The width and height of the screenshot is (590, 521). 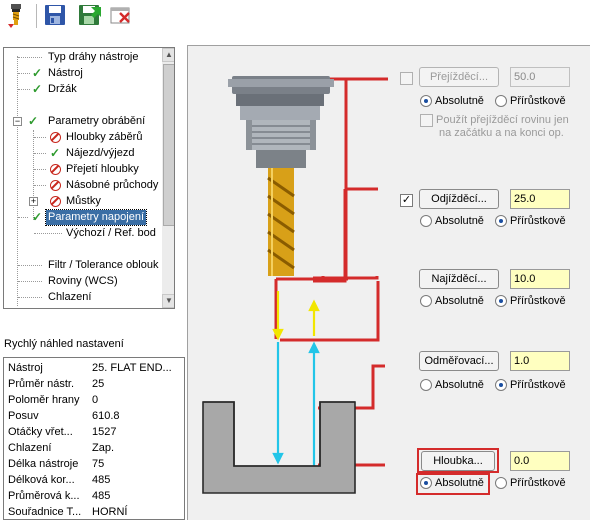 I want to click on tree-item-planes: Roviny (WCS), so click(x=84, y=281).